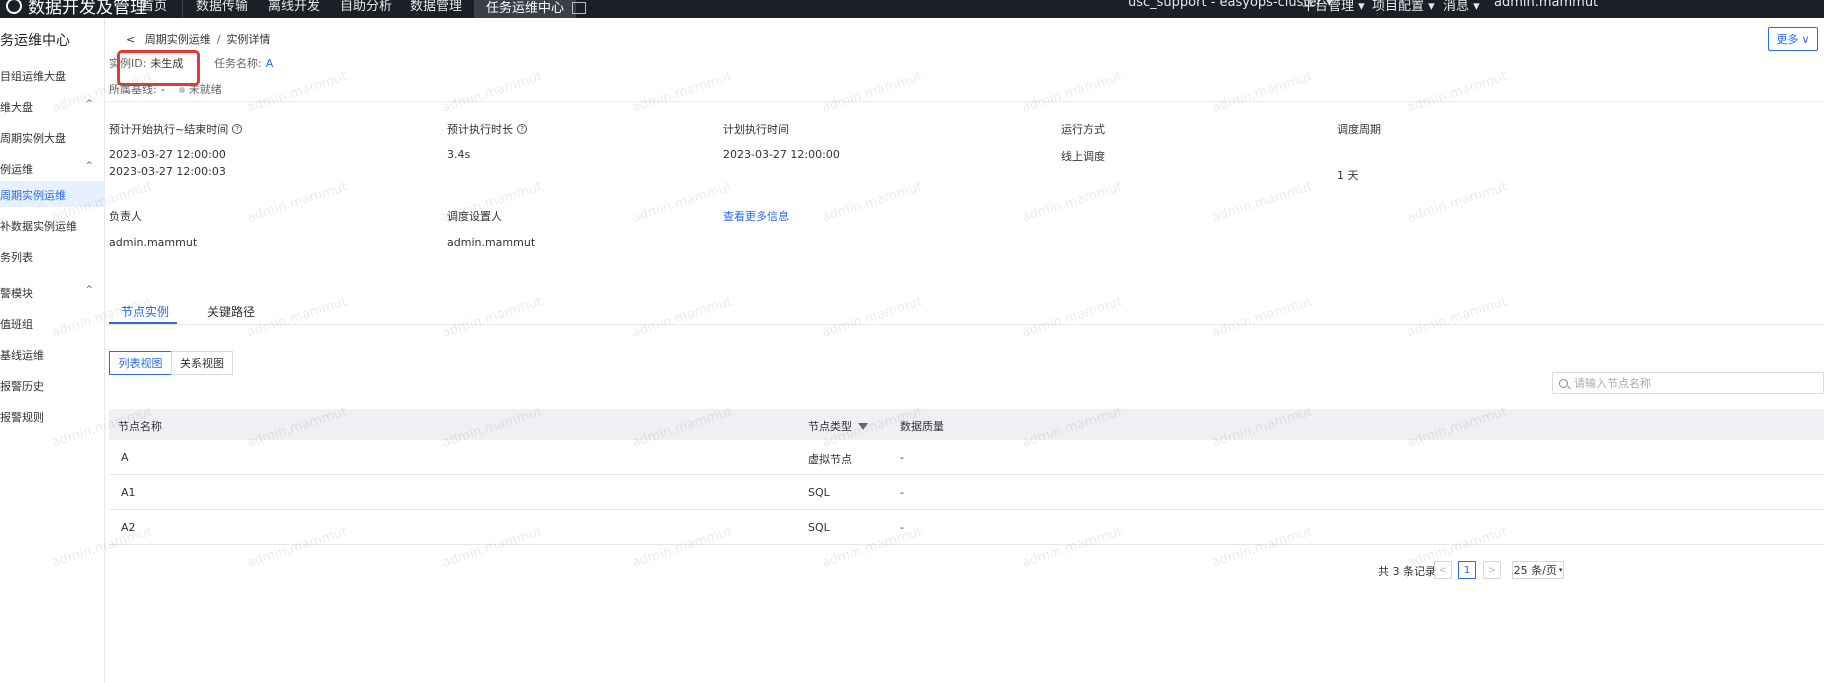 The height and width of the screenshot is (683, 1824). What do you see at coordinates (579, 8) in the screenshot?
I see `add-tab-icon` at bounding box center [579, 8].